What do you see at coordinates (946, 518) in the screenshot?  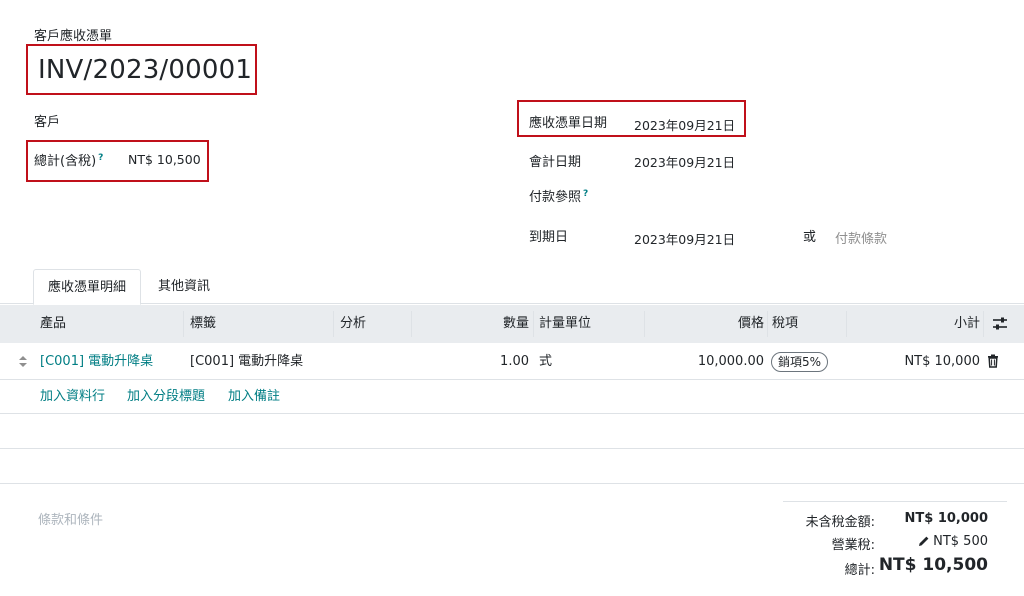 I see `untaxed-amount-value: NT$ 10,000` at bounding box center [946, 518].